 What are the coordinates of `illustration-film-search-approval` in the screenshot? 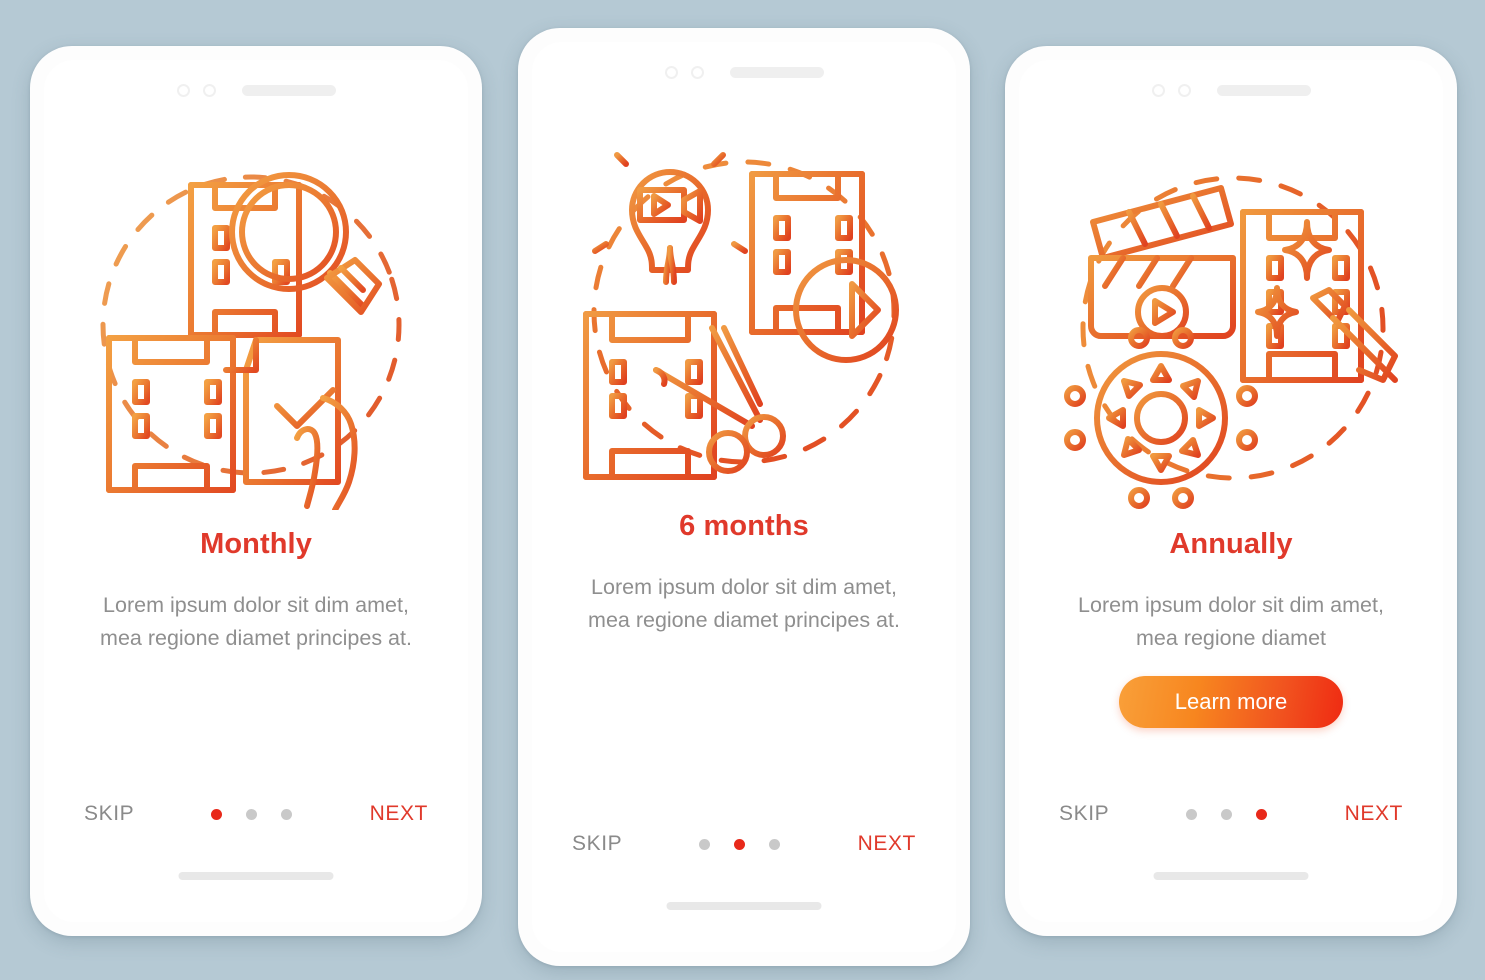 It's located at (256, 329).